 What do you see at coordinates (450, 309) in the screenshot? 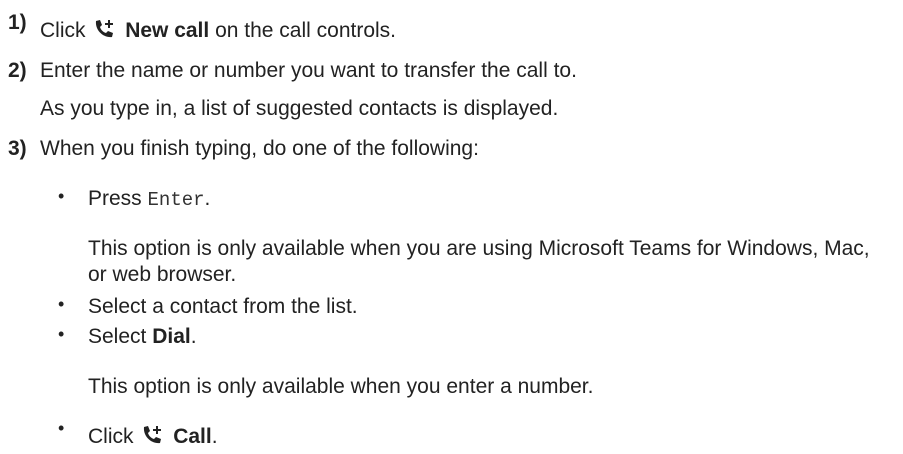
I see `bullet-item: • Select a contact from the list.` at bounding box center [450, 309].